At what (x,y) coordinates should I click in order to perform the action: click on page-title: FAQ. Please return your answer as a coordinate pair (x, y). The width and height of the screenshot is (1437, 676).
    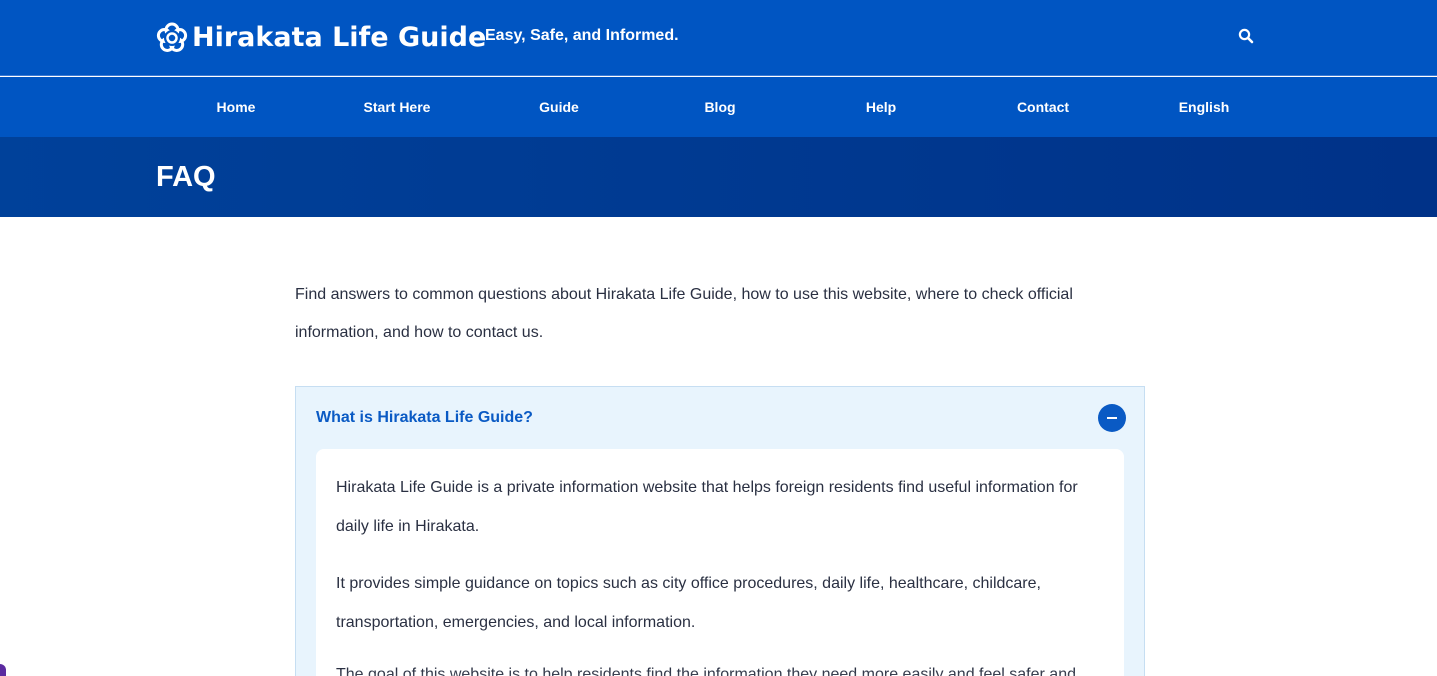
    Looking at the image, I should click on (186, 177).